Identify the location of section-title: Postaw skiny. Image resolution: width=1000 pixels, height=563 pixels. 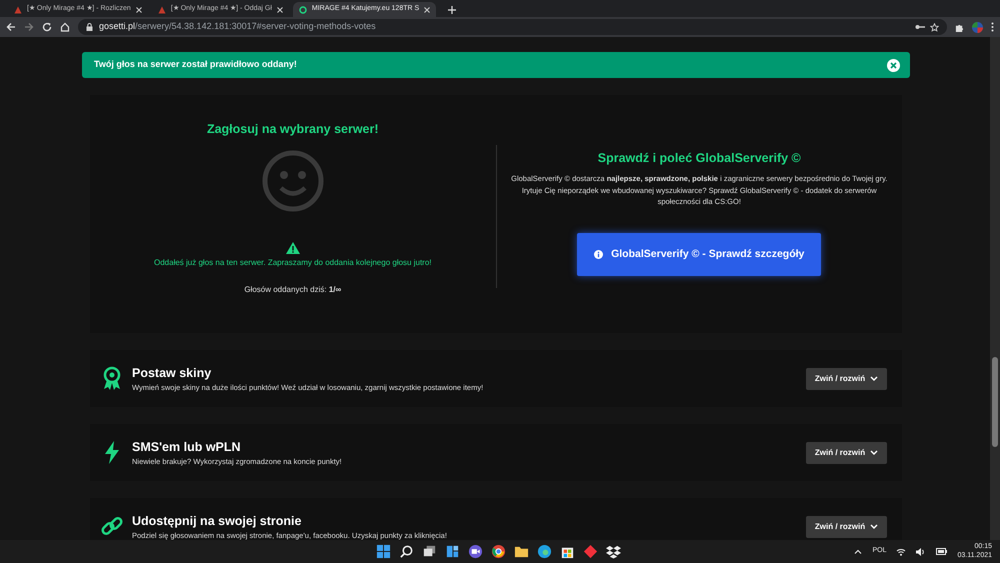
(172, 373).